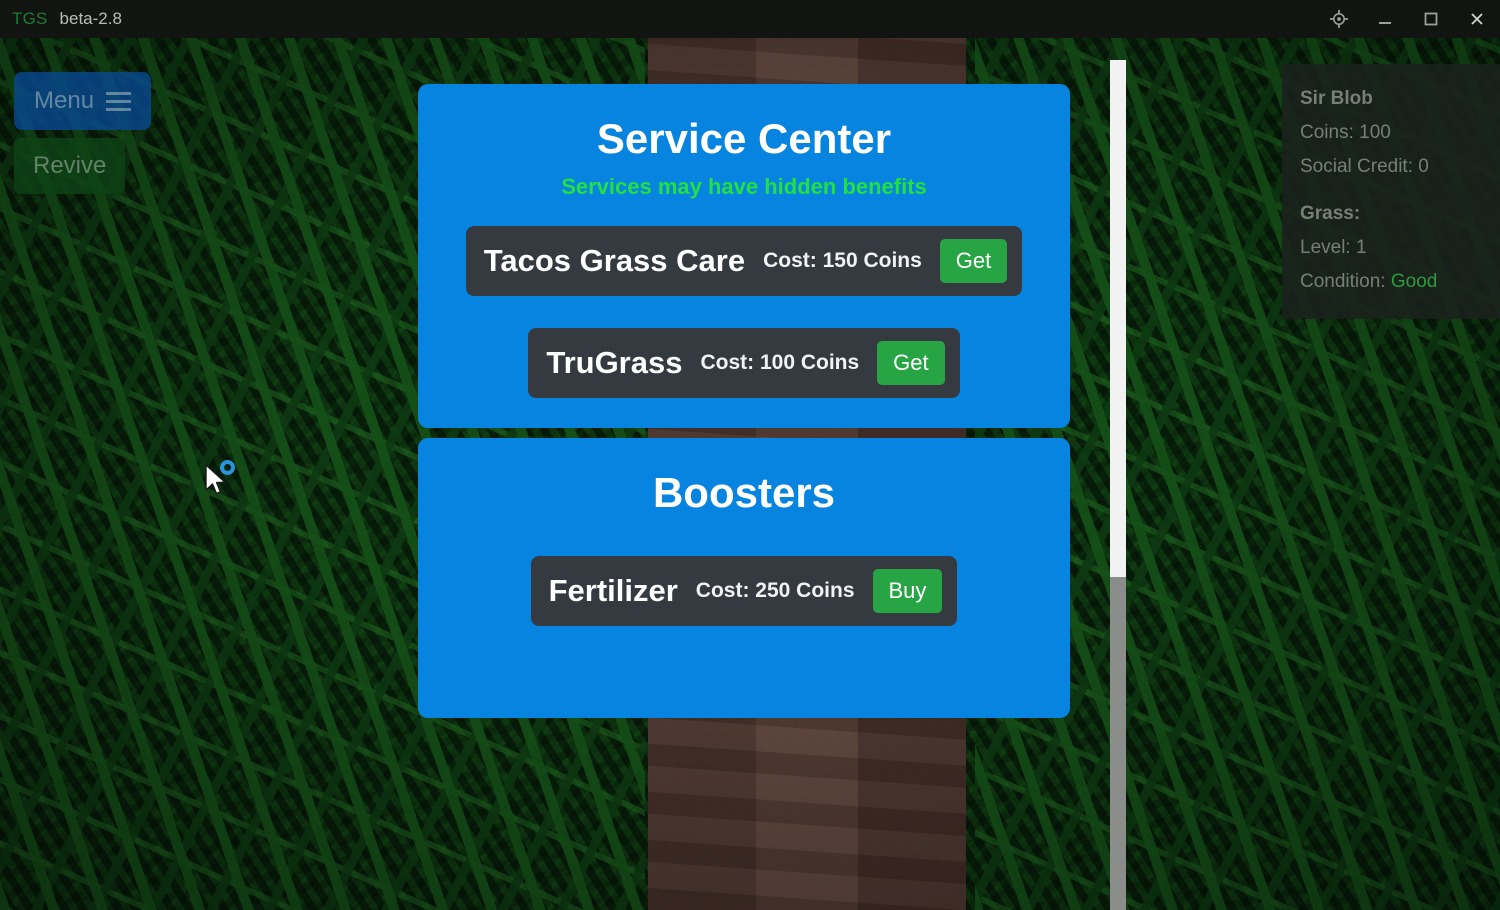 This screenshot has width=1500, height=910. What do you see at coordinates (1333, 248) in the screenshot?
I see `grass-level: Level: 1` at bounding box center [1333, 248].